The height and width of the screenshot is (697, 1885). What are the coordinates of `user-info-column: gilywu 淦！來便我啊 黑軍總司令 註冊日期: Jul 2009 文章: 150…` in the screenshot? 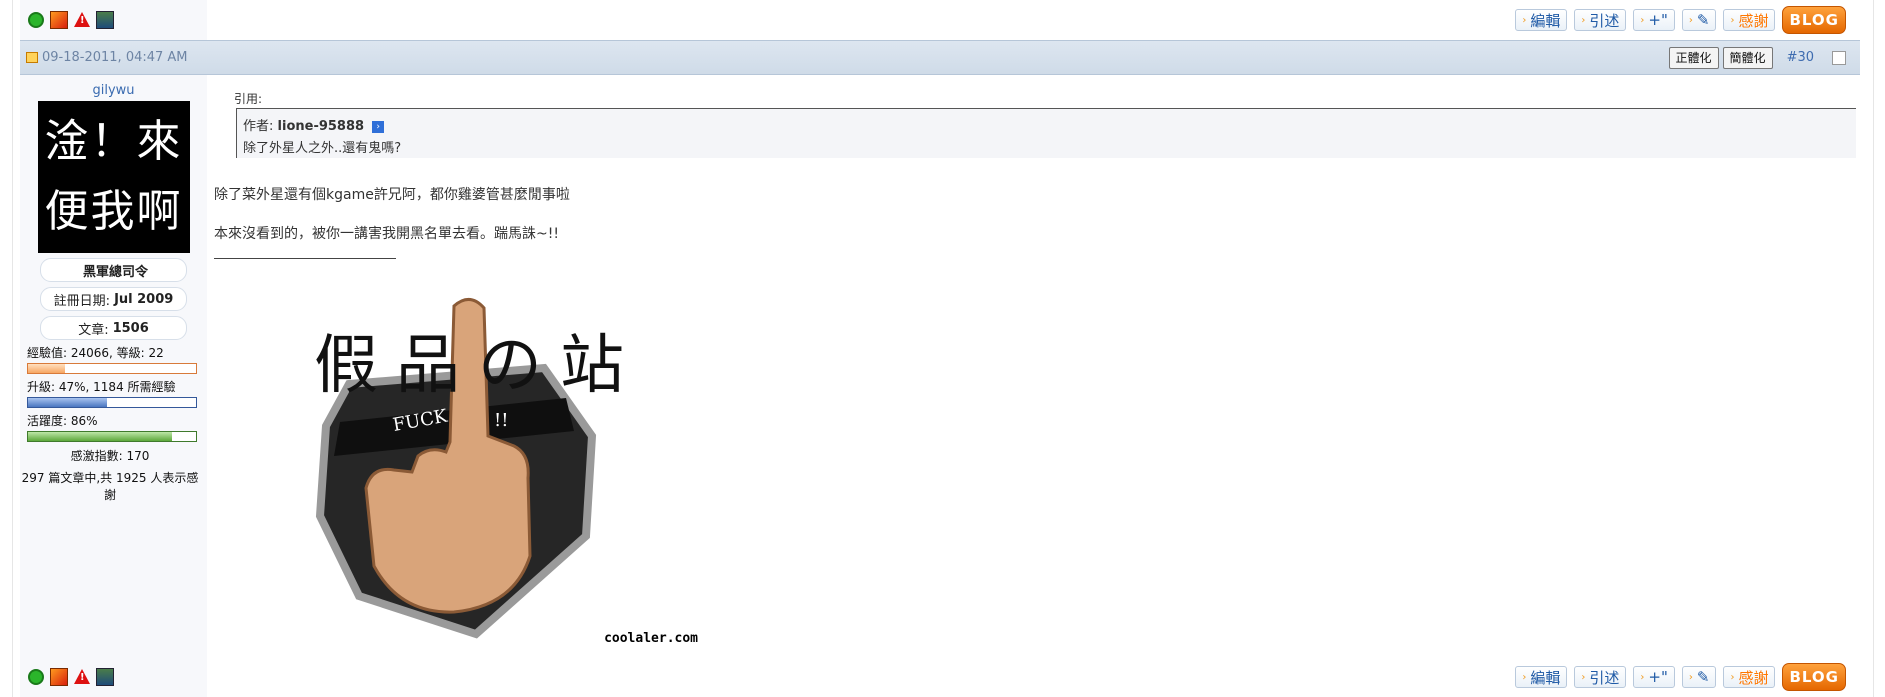 It's located at (113, 366).